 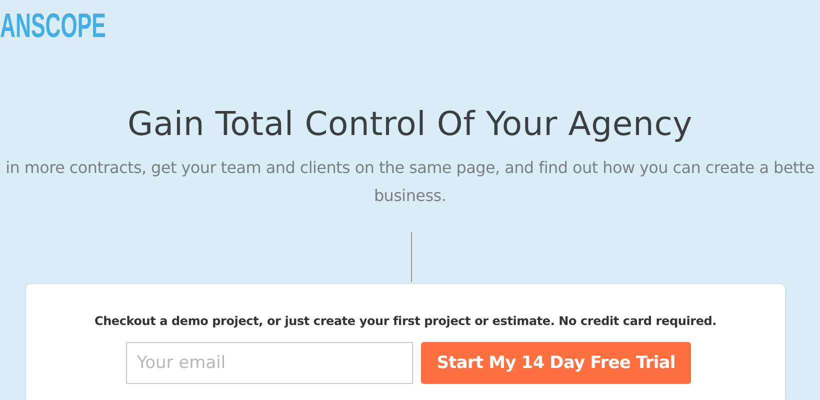 What do you see at coordinates (405, 321) in the screenshot?
I see `signup-note: Checkout a demo project, or just create your first project or estimate. No credit card required.` at bounding box center [405, 321].